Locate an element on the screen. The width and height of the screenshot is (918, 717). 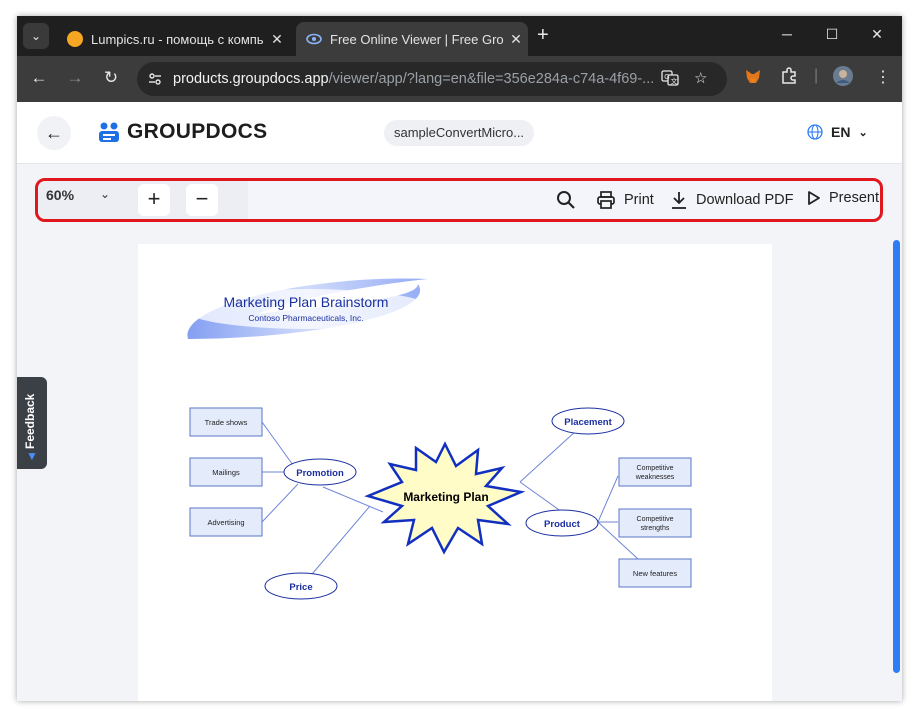
diagram-title: Marketing Plan Brainstorm is located at coordinates (306, 302).